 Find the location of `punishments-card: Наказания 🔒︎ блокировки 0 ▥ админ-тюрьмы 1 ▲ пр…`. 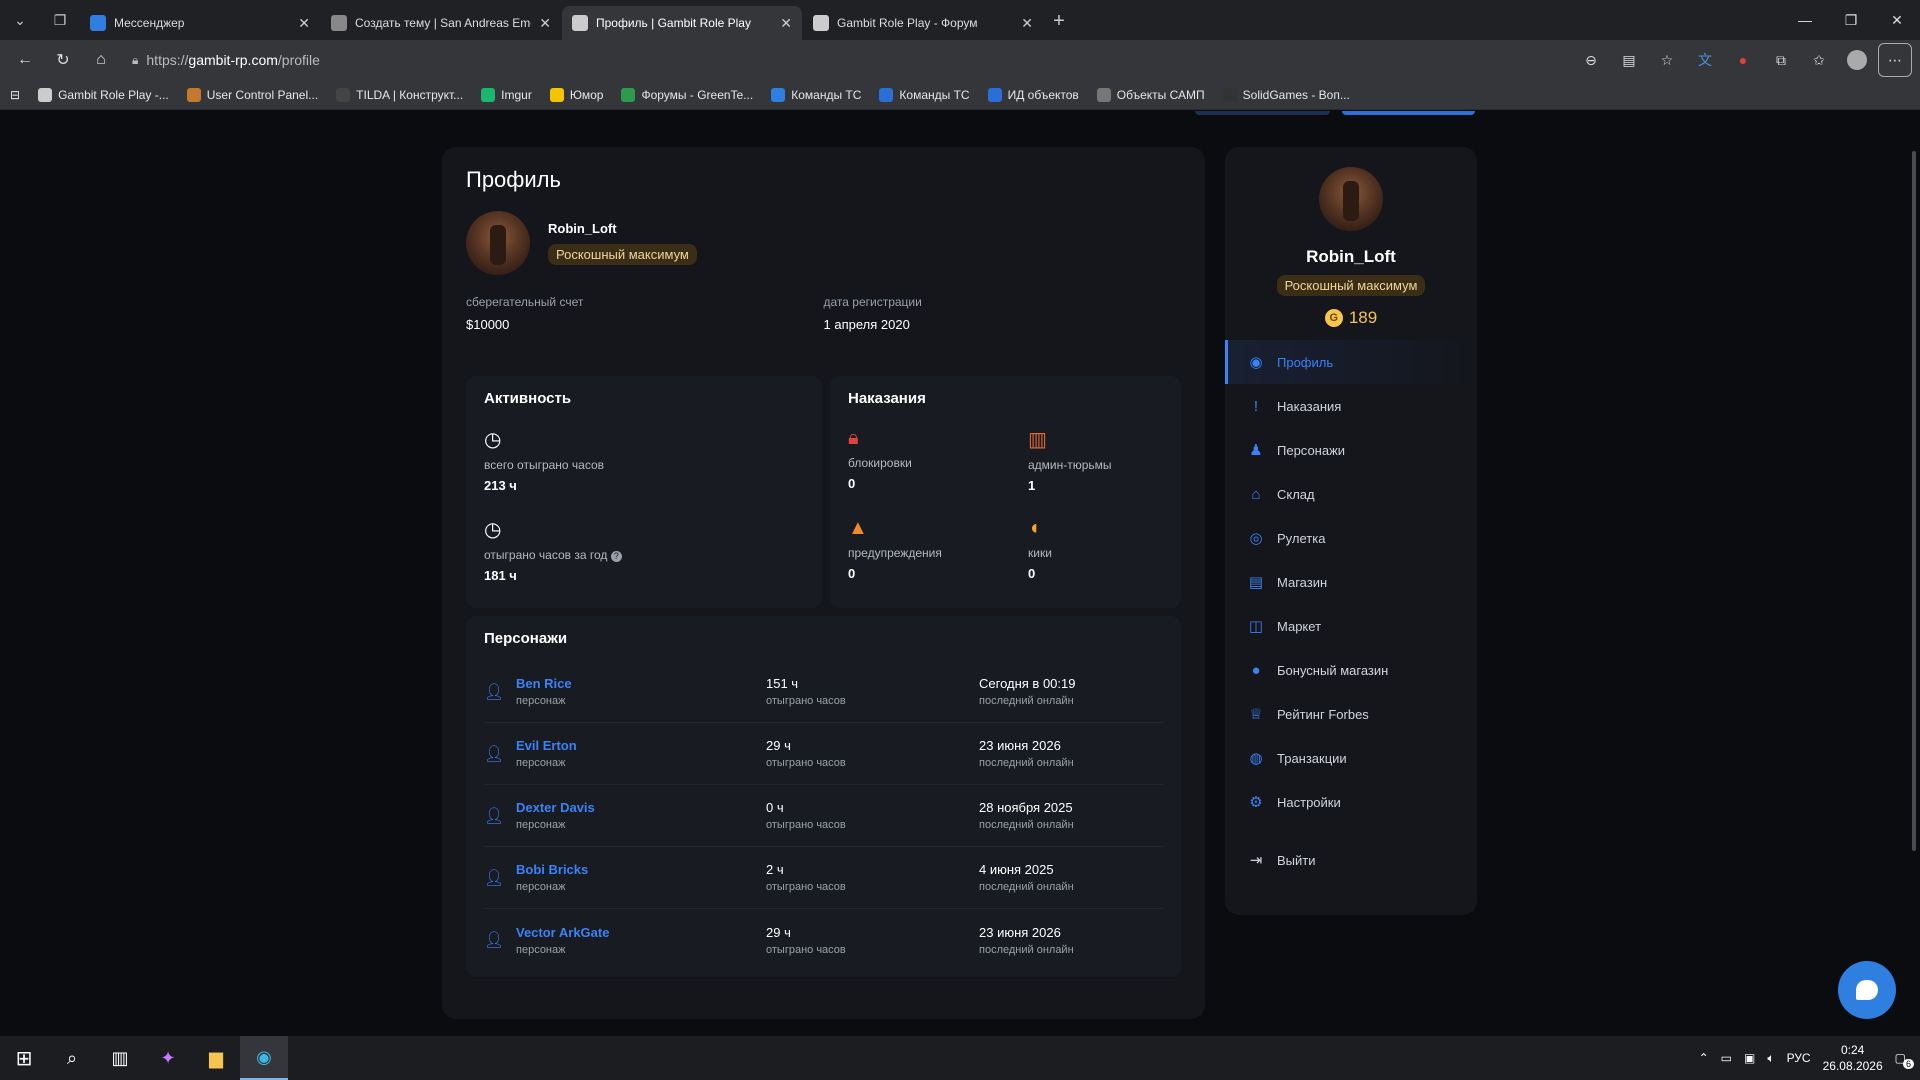

punishments-card: Наказания 🔒︎ блокировки 0 ▥ админ-тюрьмы 1 ▲ пр… is located at coordinates (1005, 492).